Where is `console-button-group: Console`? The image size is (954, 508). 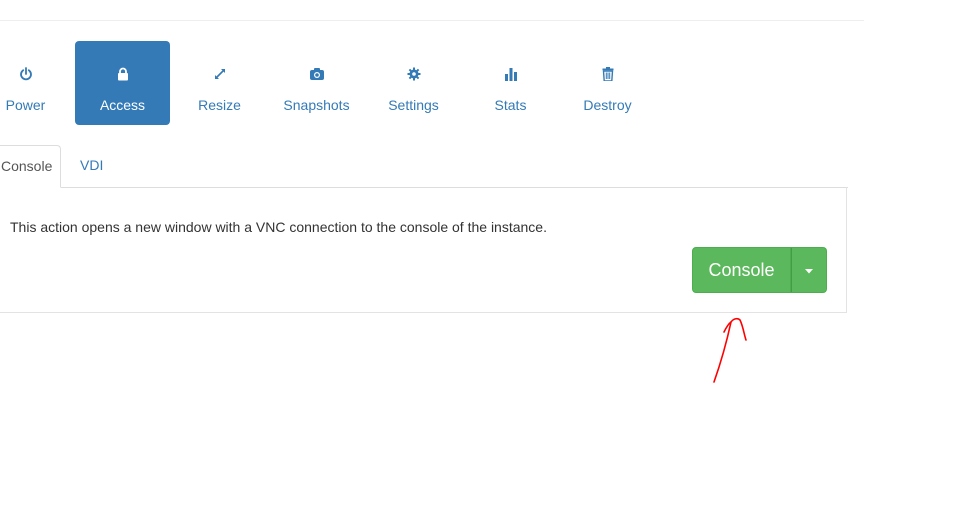 console-button-group: Console is located at coordinates (759, 270).